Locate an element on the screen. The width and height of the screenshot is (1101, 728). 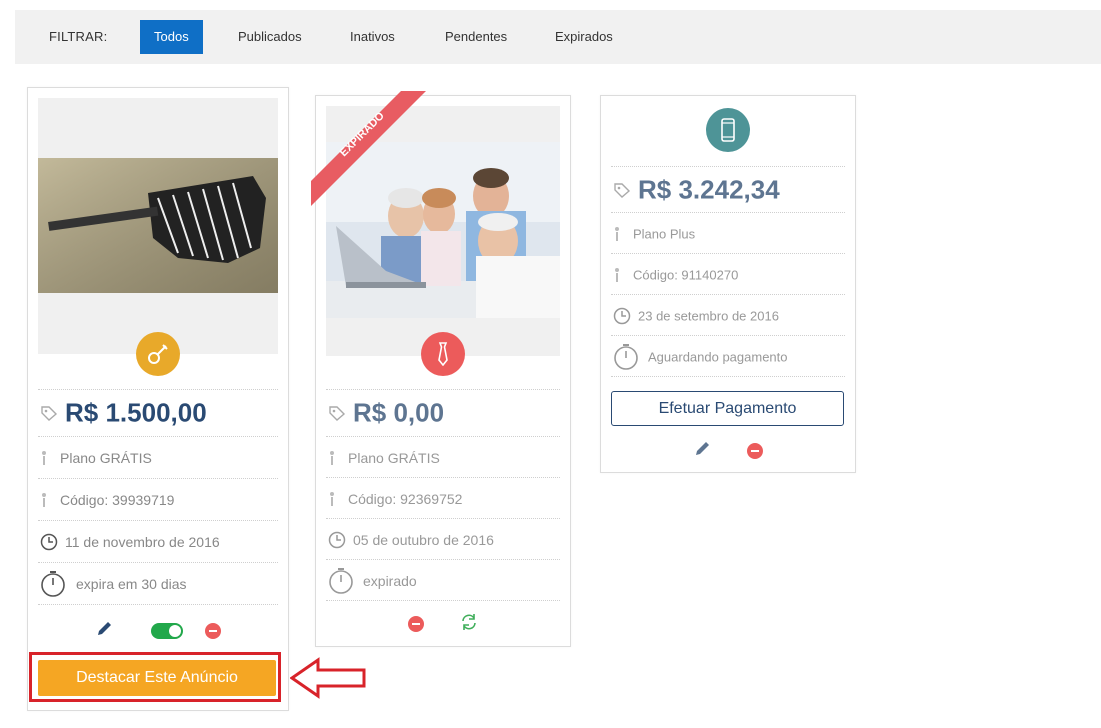
price: R$ 0,00 is located at coordinates (399, 412).